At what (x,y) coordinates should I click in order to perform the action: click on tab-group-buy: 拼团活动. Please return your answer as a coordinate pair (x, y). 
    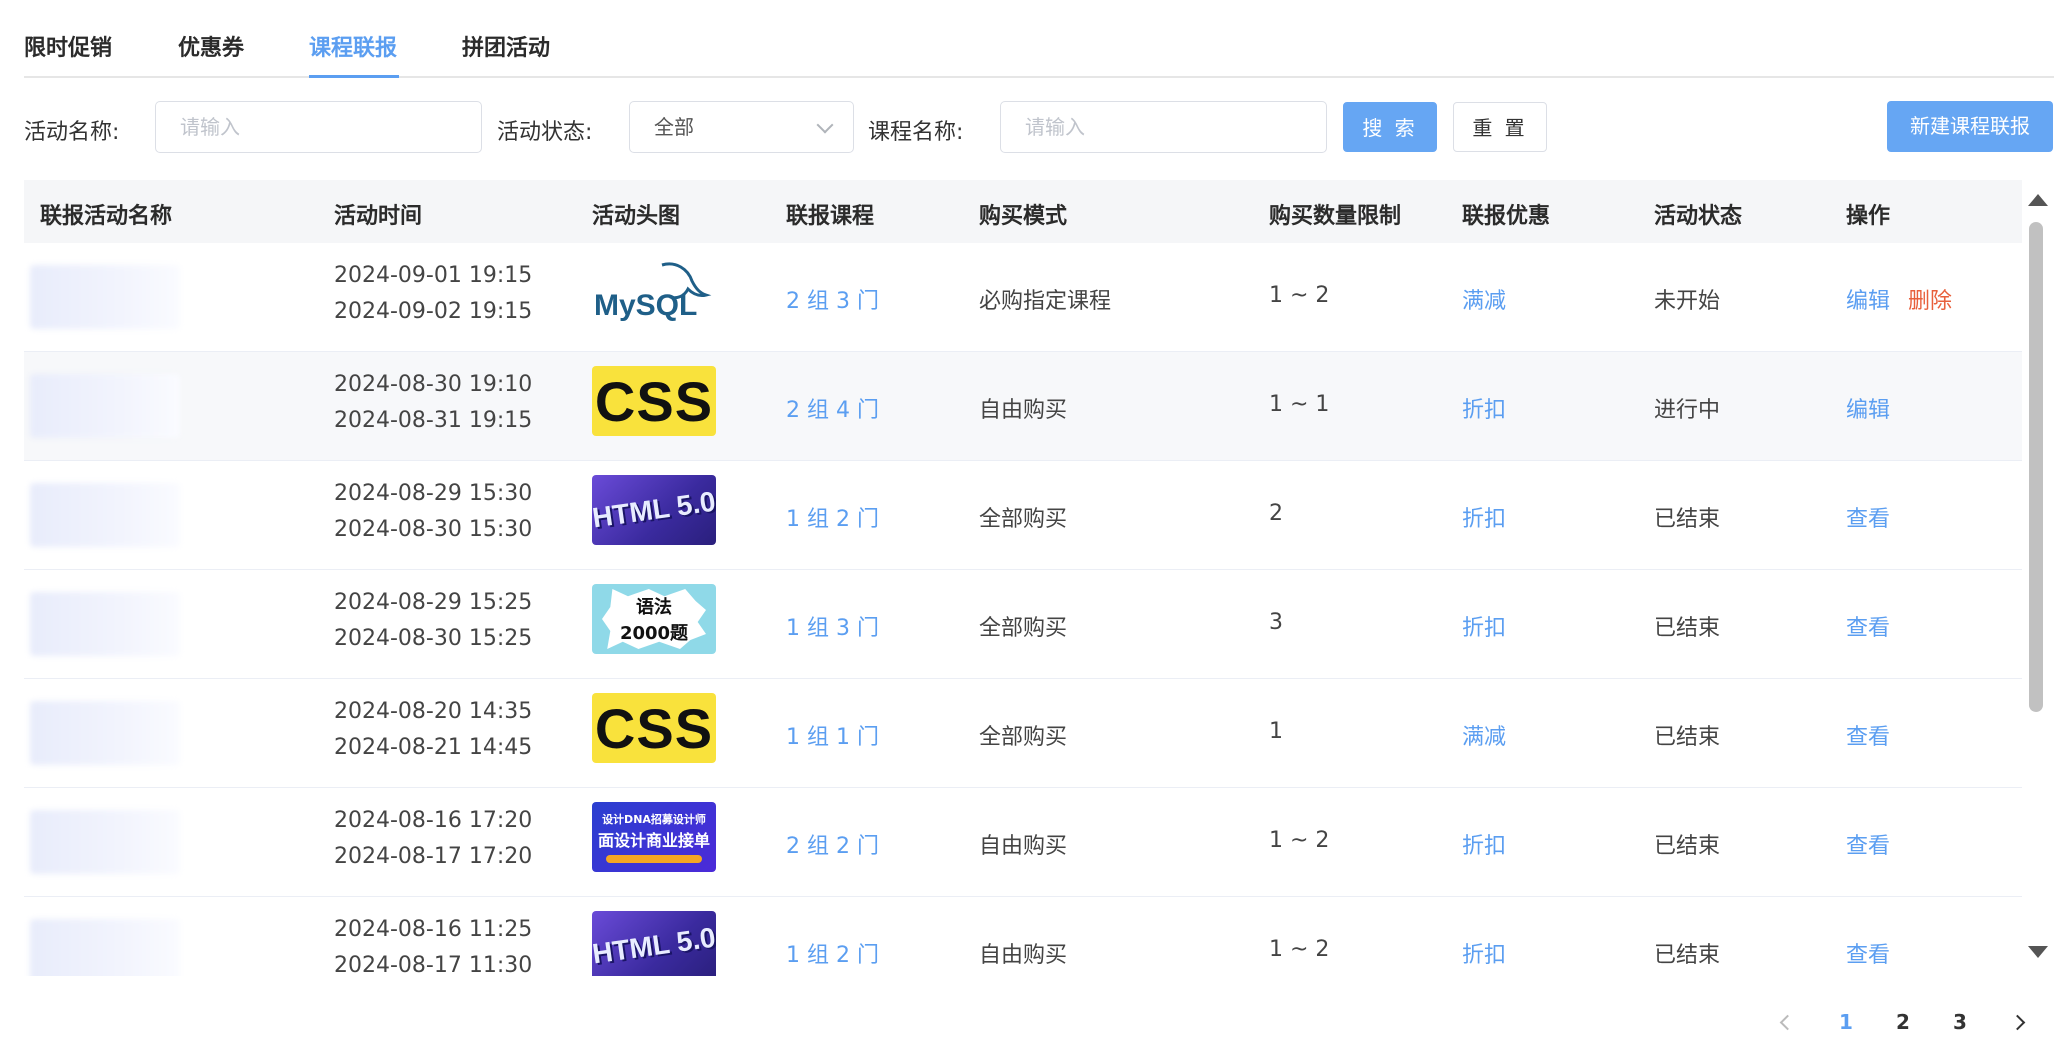
    Looking at the image, I should click on (506, 46).